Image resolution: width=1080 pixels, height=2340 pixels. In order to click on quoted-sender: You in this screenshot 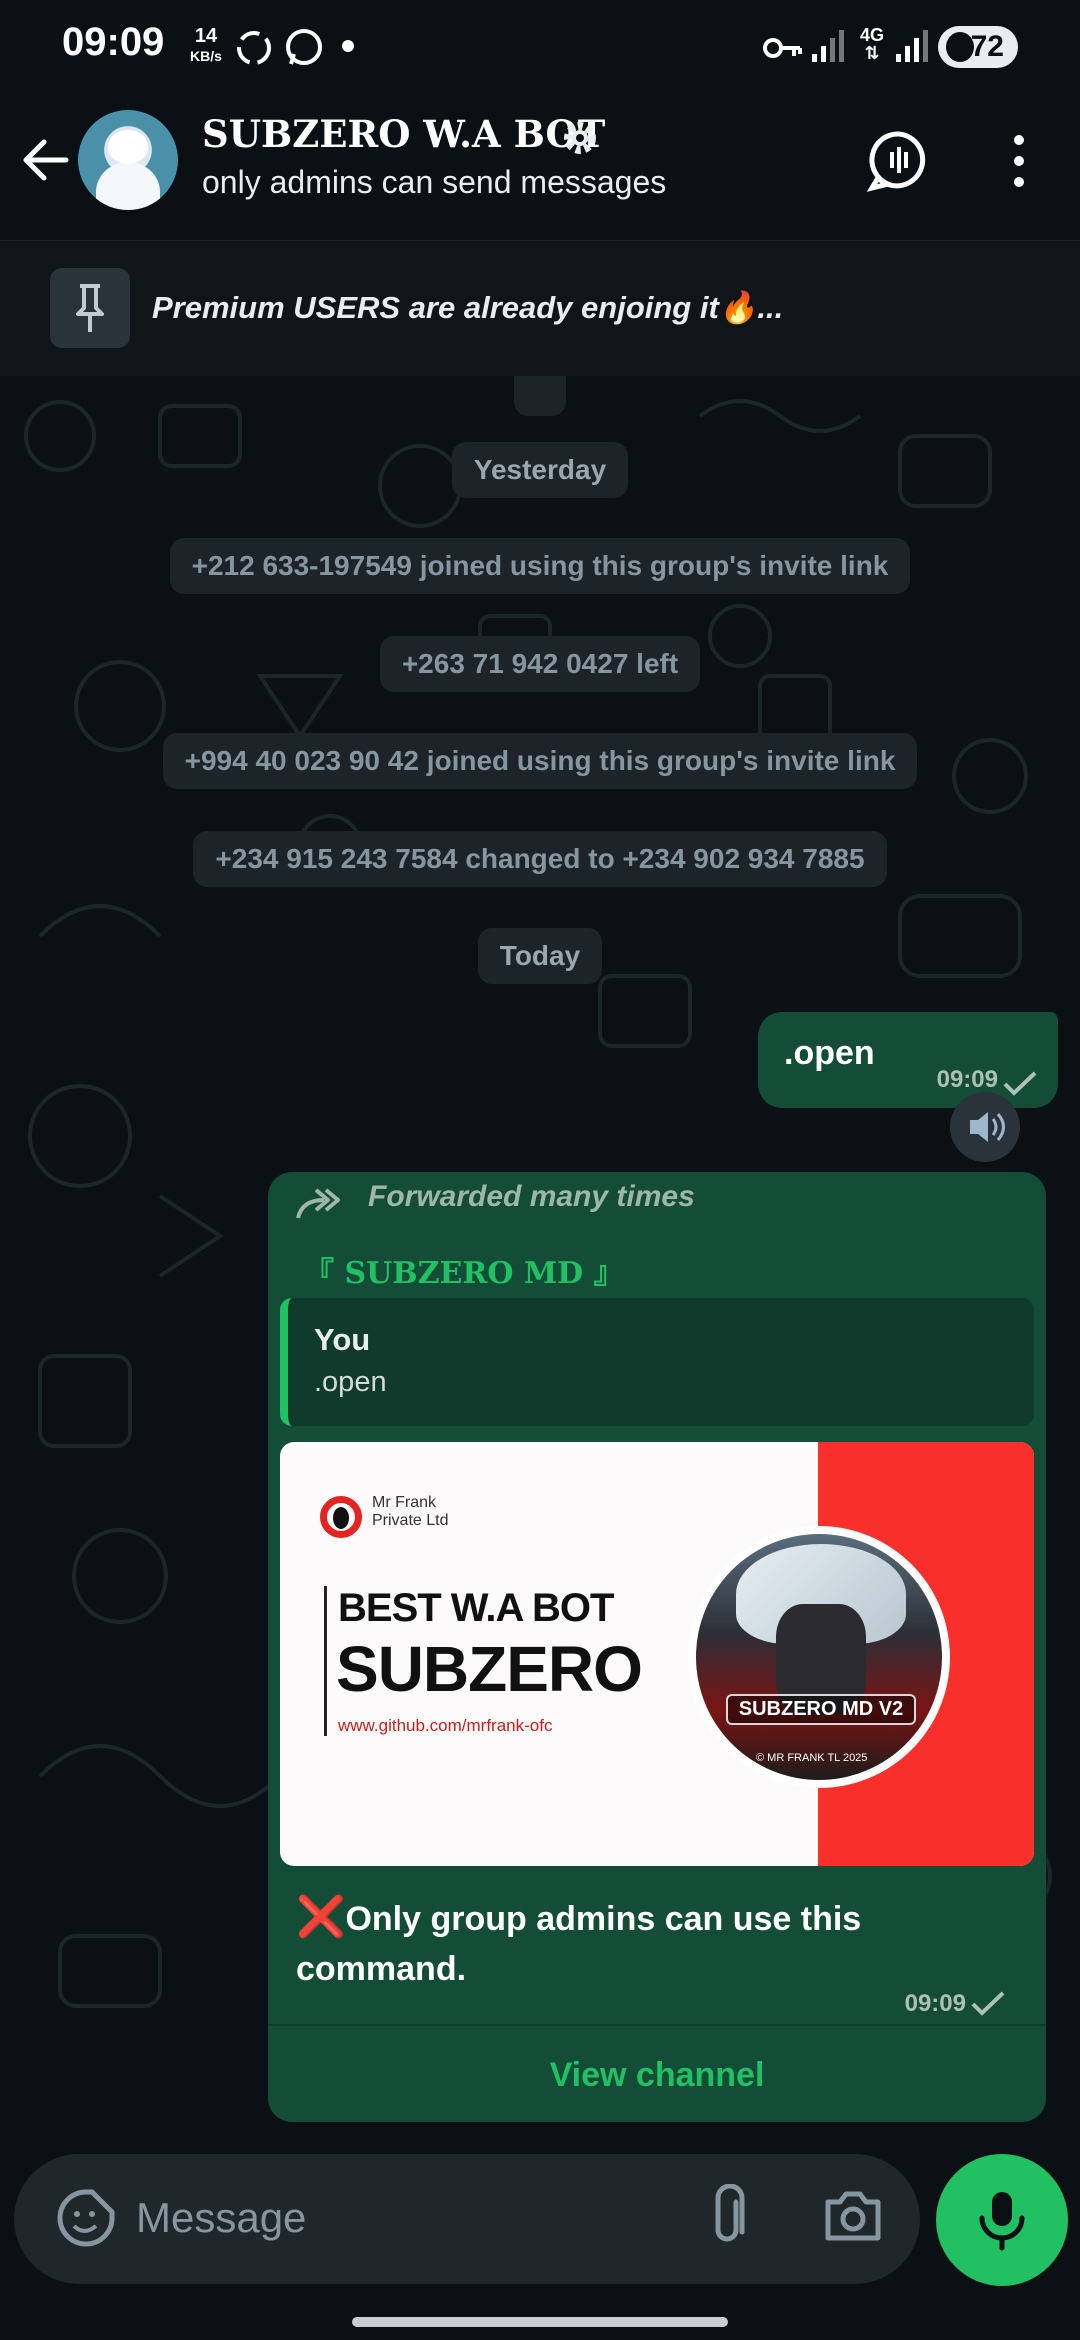, I will do `click(342, 1339)`.